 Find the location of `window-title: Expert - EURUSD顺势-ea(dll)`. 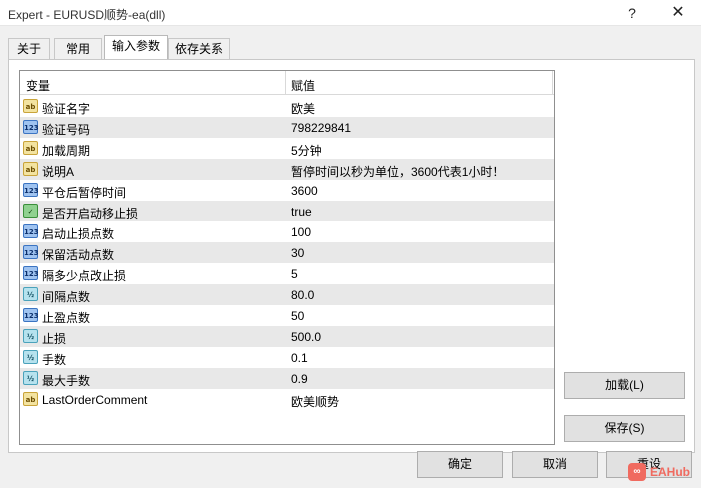

window-title: Expert - EURUSD顺势-ea(dll) is located at coordinates (87, 15).